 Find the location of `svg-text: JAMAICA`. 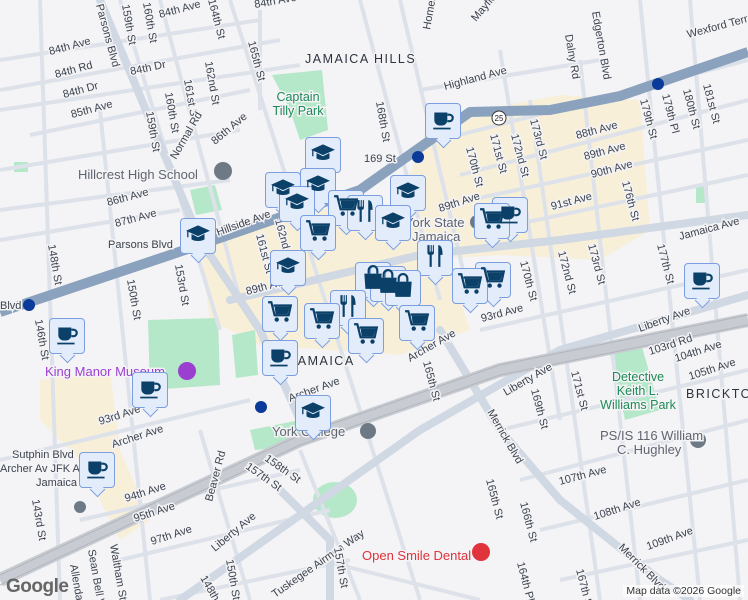

svg-text: JAMAICA is located at coordinates (322, 361).